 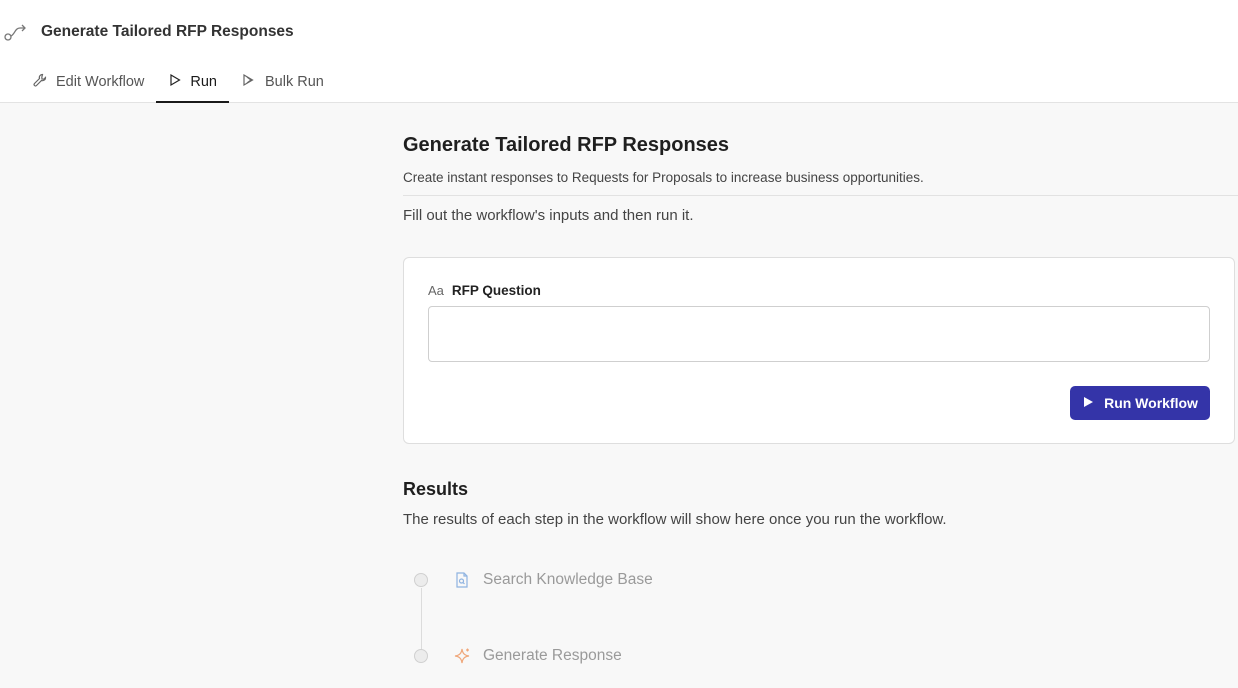 I want to click on bulk-play-icon, so click(x=253, y=82).